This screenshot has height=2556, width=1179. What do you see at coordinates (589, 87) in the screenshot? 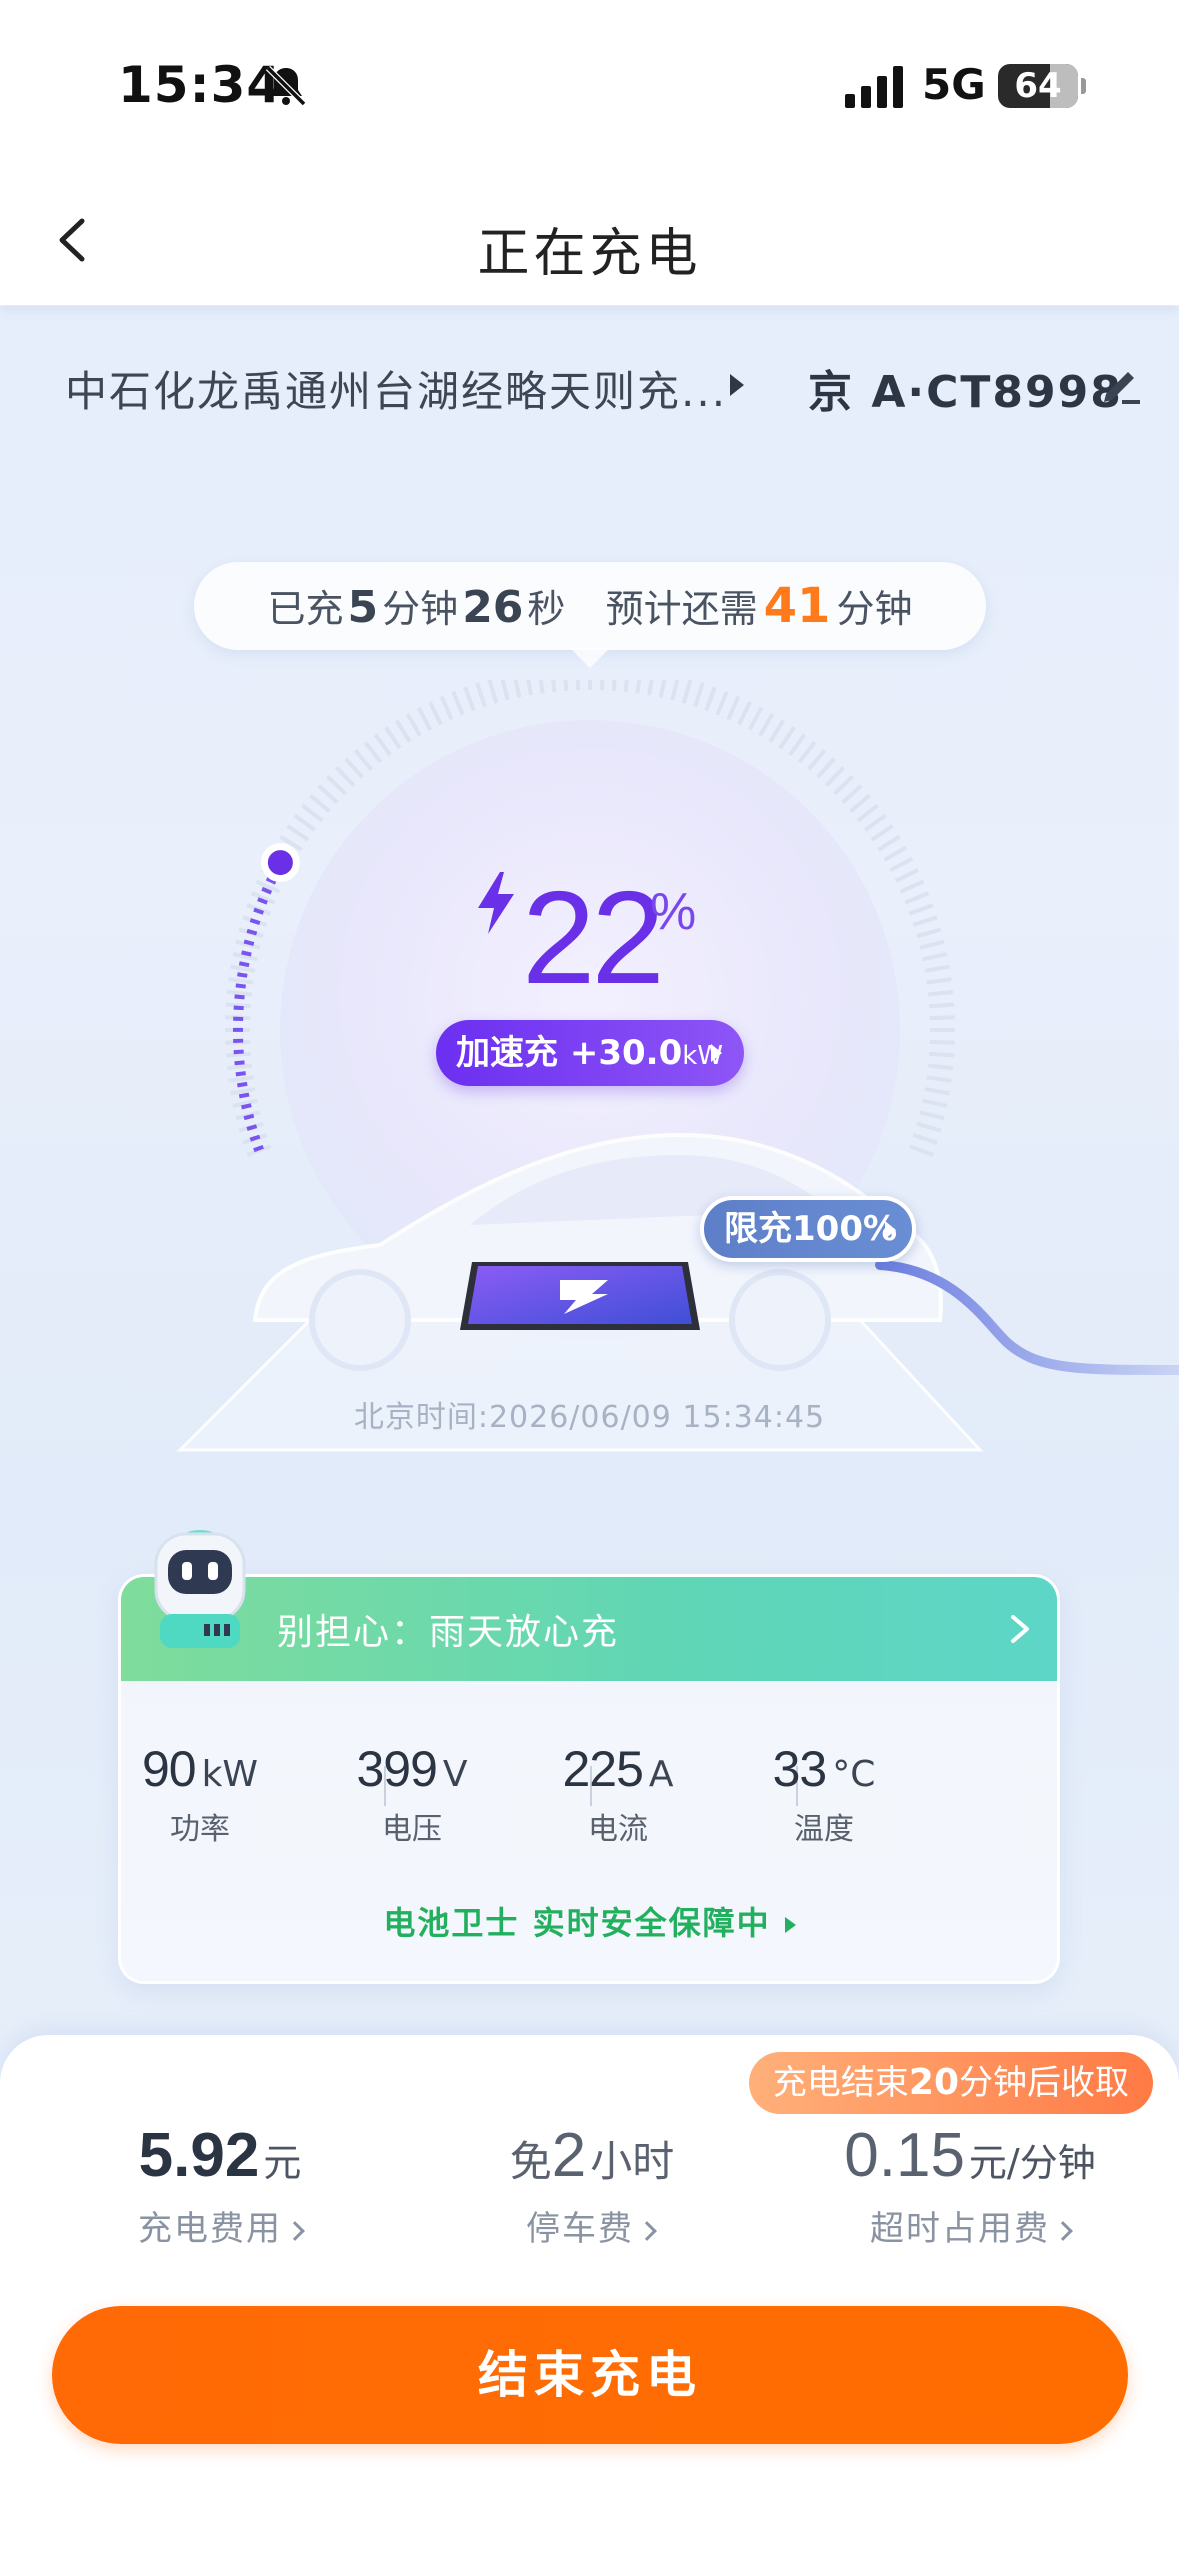
I see `status-bar: 15:34 5G 64` at bounding box center [589, 87].